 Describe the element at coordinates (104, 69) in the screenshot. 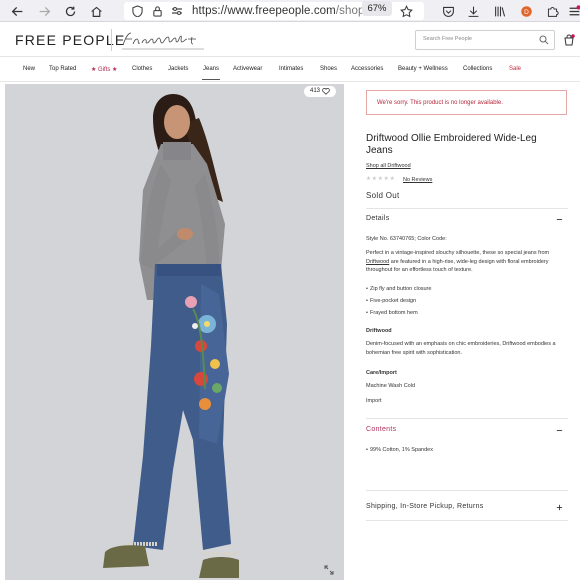

I see `nav-gifts: ★ Gifts ★` at that location.